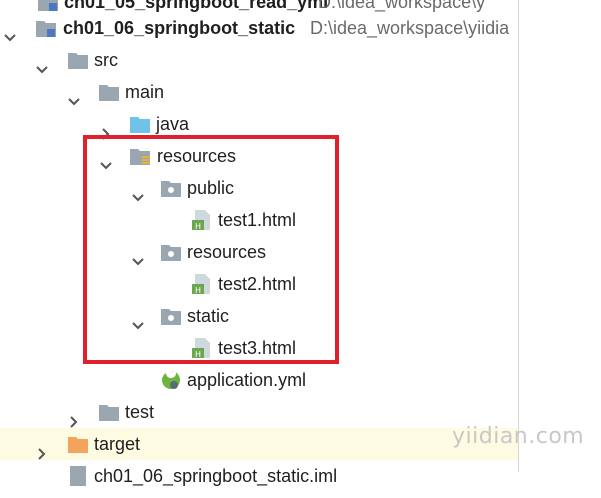 This screenshot has height=498, width=601. I want to click on spring-config-file-icon, so click(171, 380).